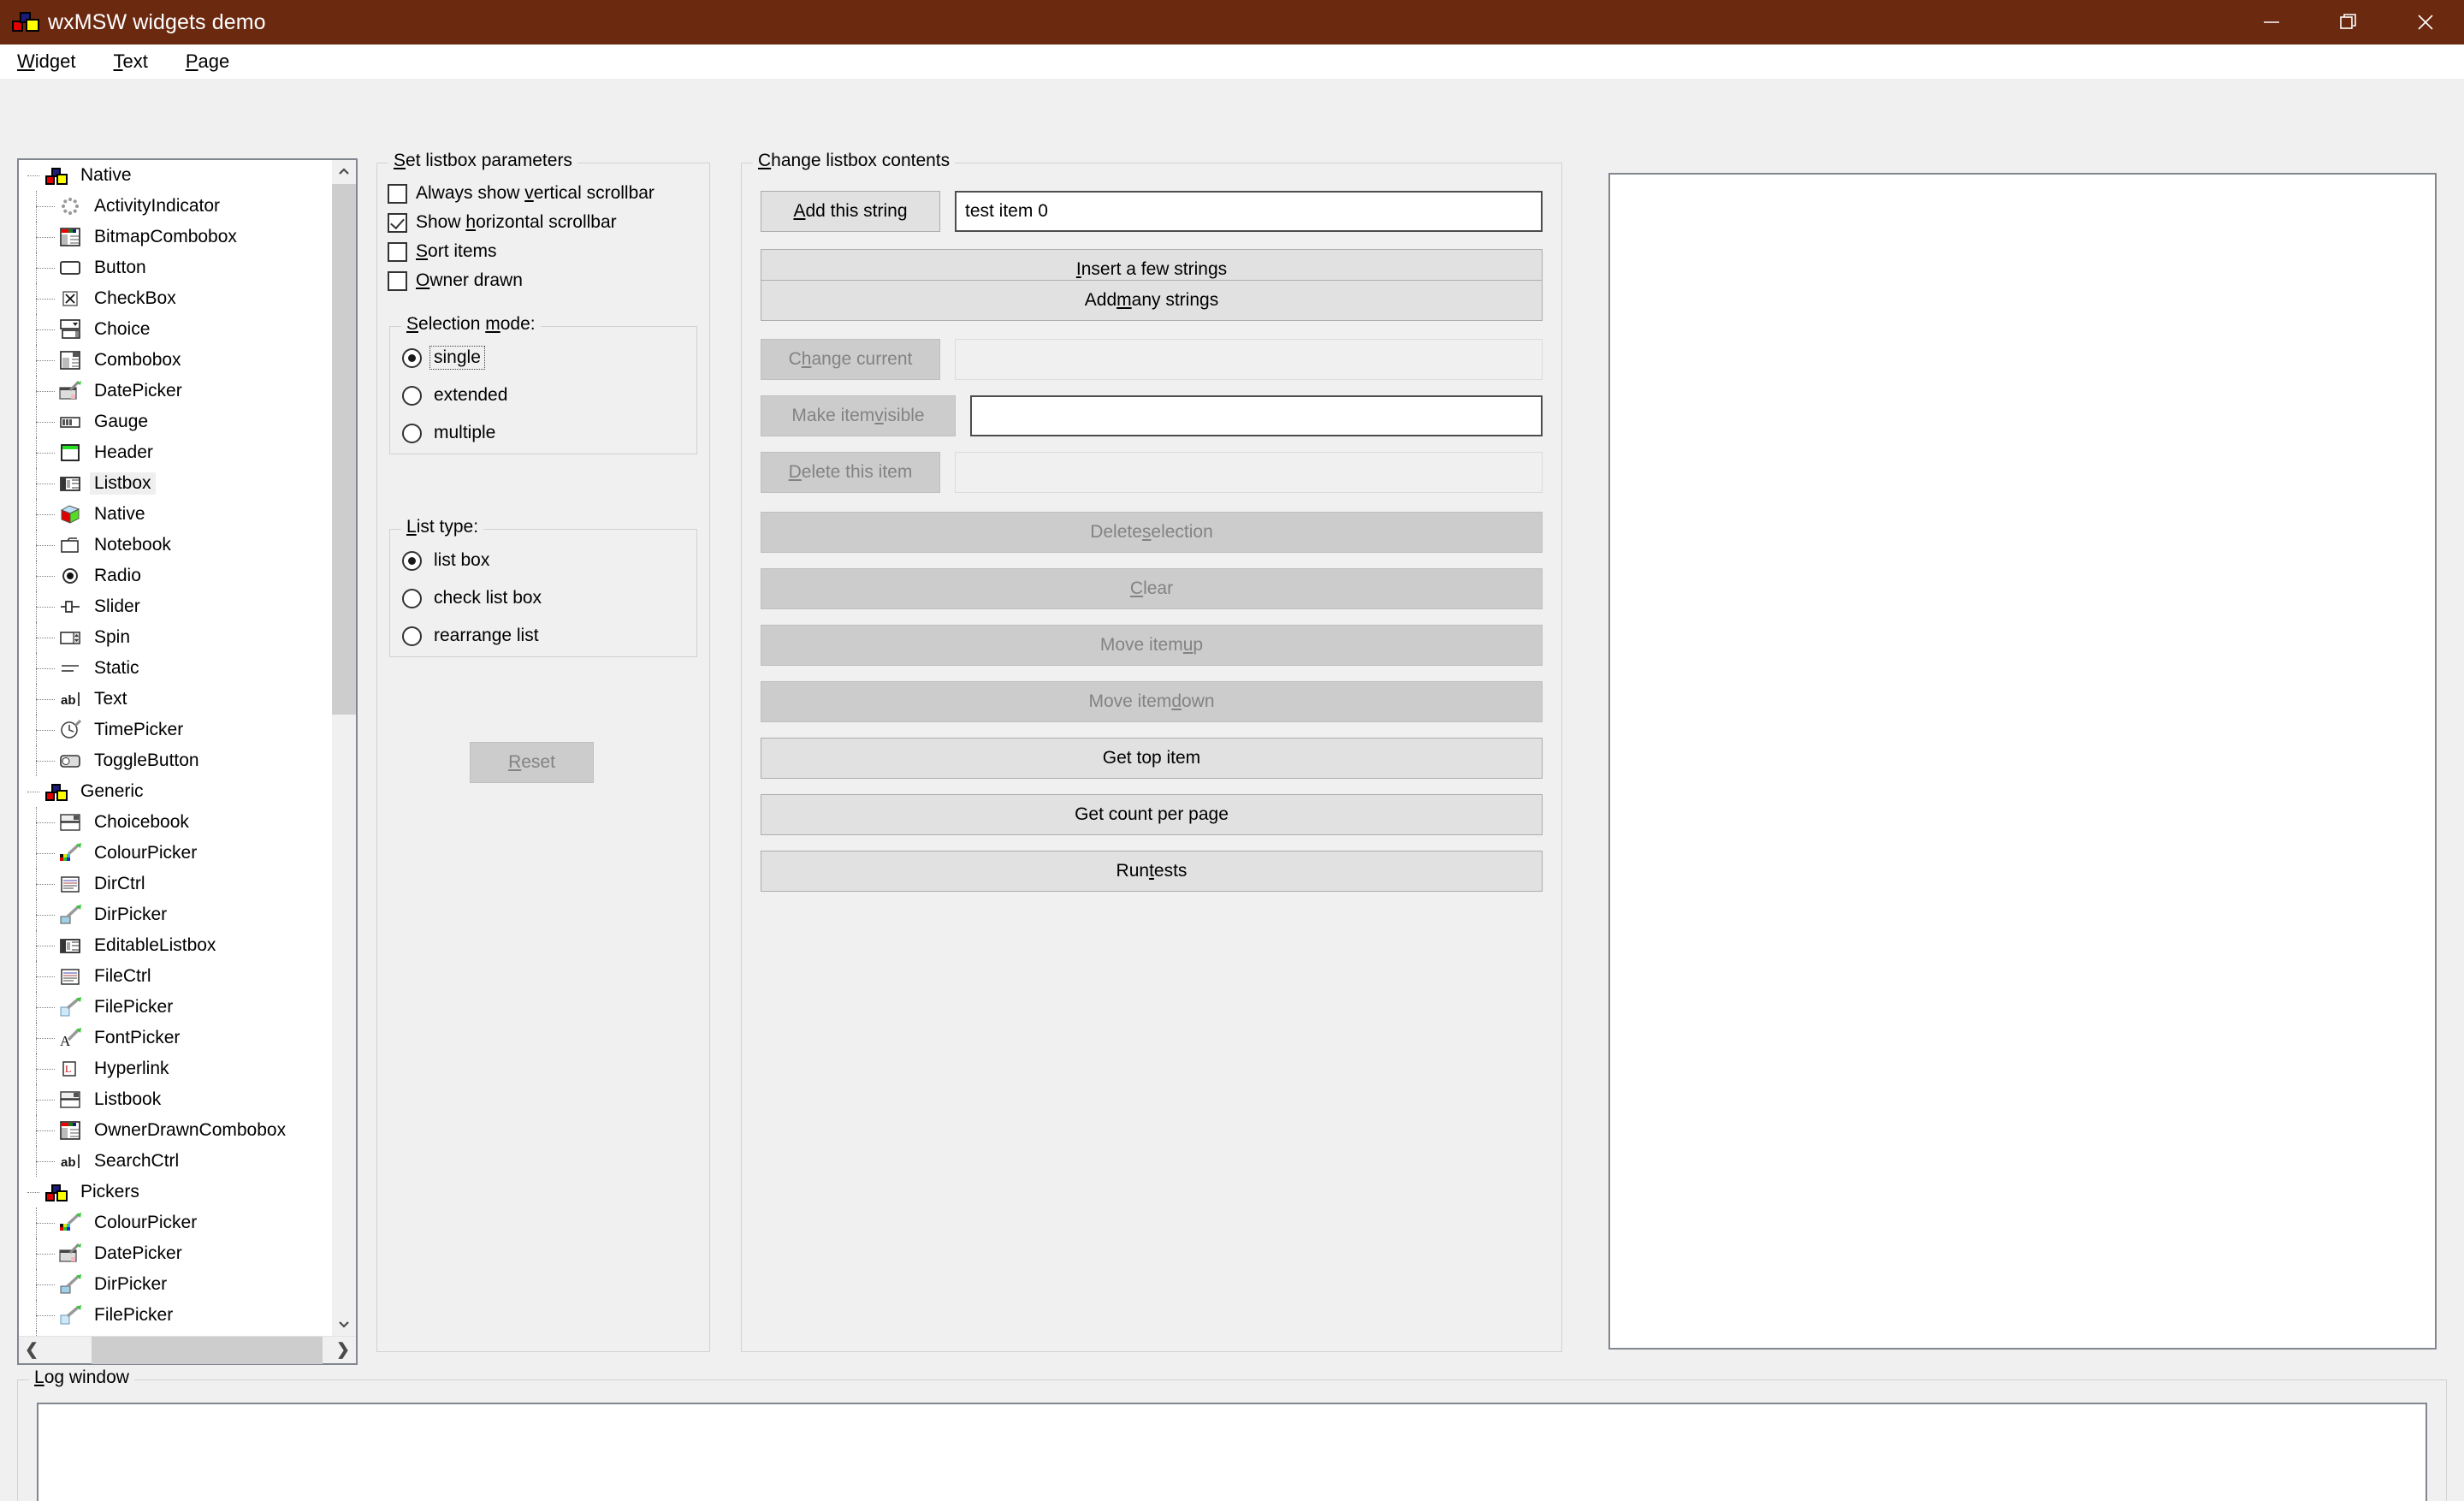  Describe the element at coordinates (1152, 758) in the screenshot. I see `get-top-item-button: Get top item` at that location.